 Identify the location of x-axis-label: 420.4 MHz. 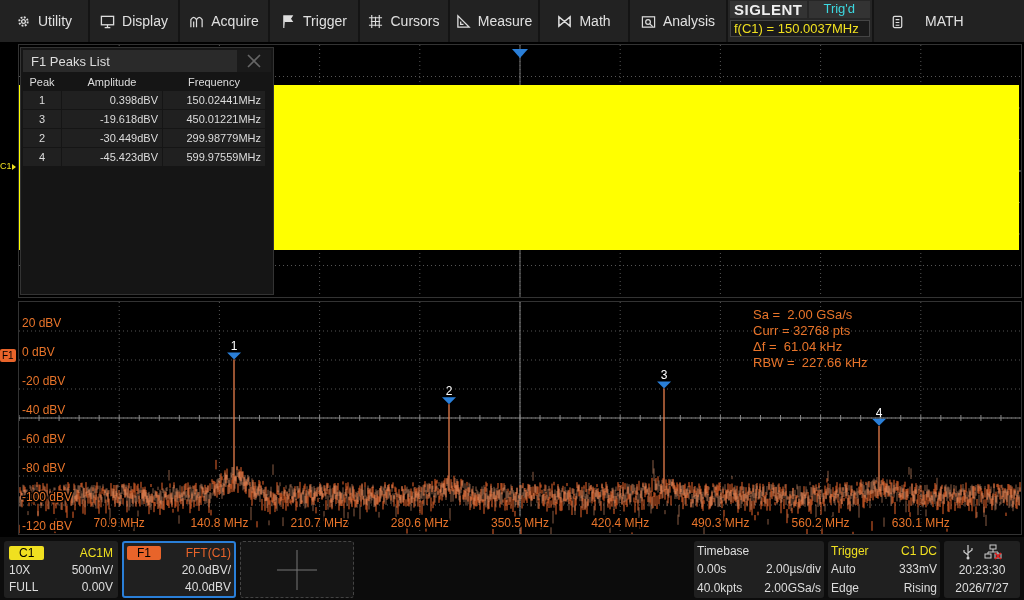
(620, 523).